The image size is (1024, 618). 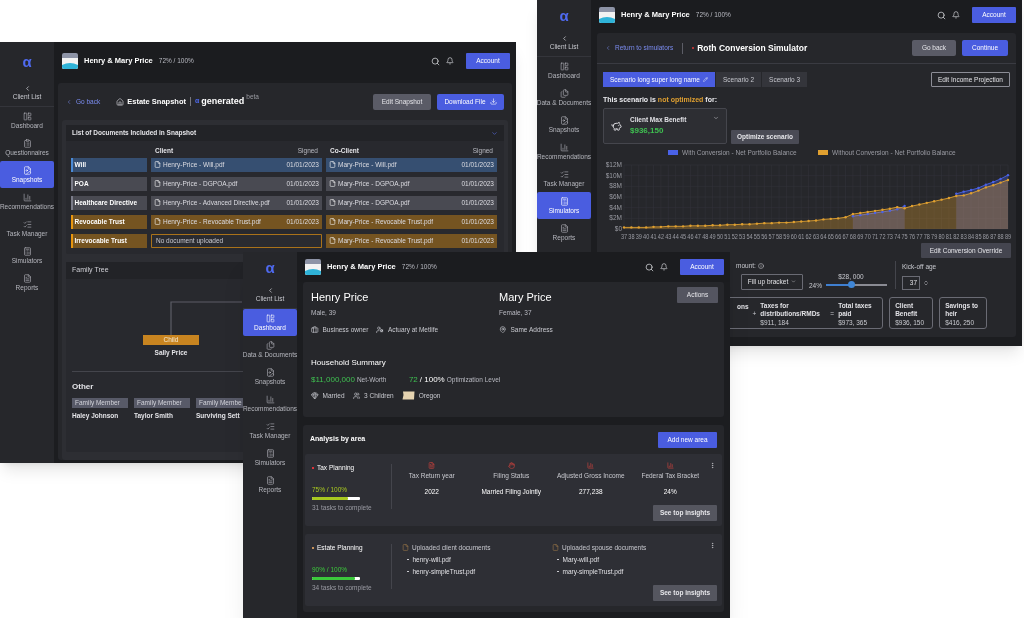 What do you see at coordinates (27, 143) in the screenshot?
I see `clipboard-icon` at bounding box center [27, 143].